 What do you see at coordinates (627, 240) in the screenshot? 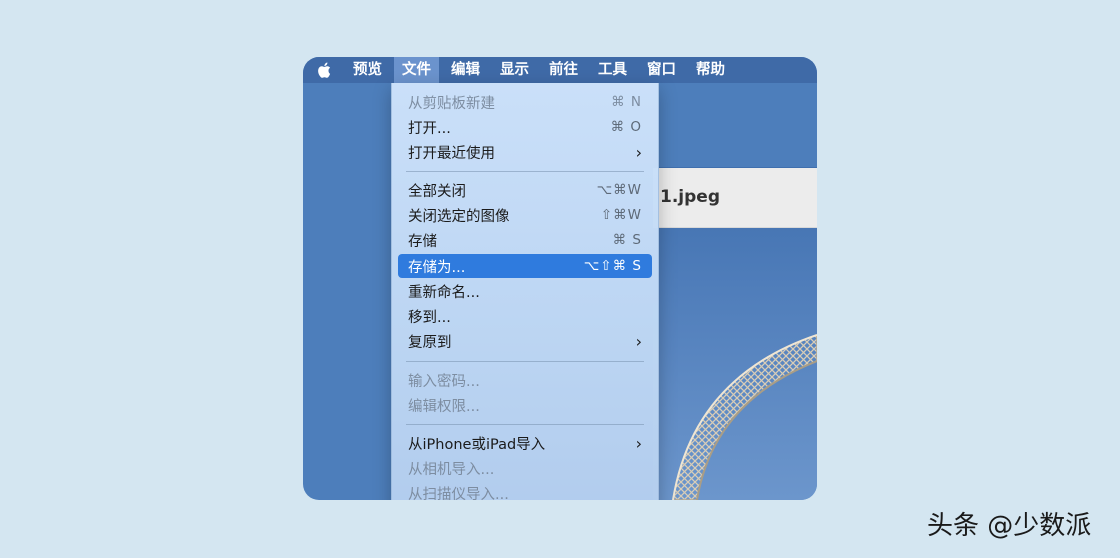
I see `shortcut: ⌘ S` at bounding box center [627, 240].